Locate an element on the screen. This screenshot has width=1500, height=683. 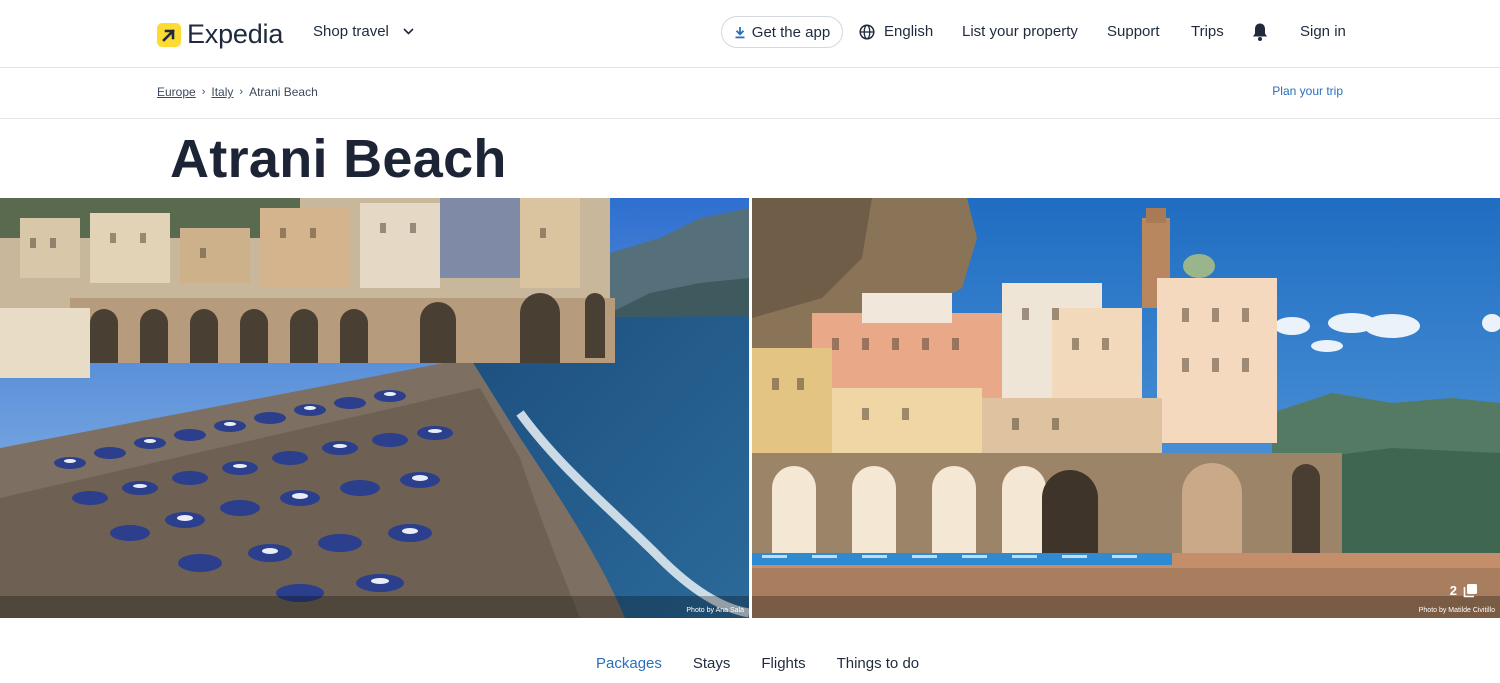
trips-link: Trips is located at coordinates (1207, 31).